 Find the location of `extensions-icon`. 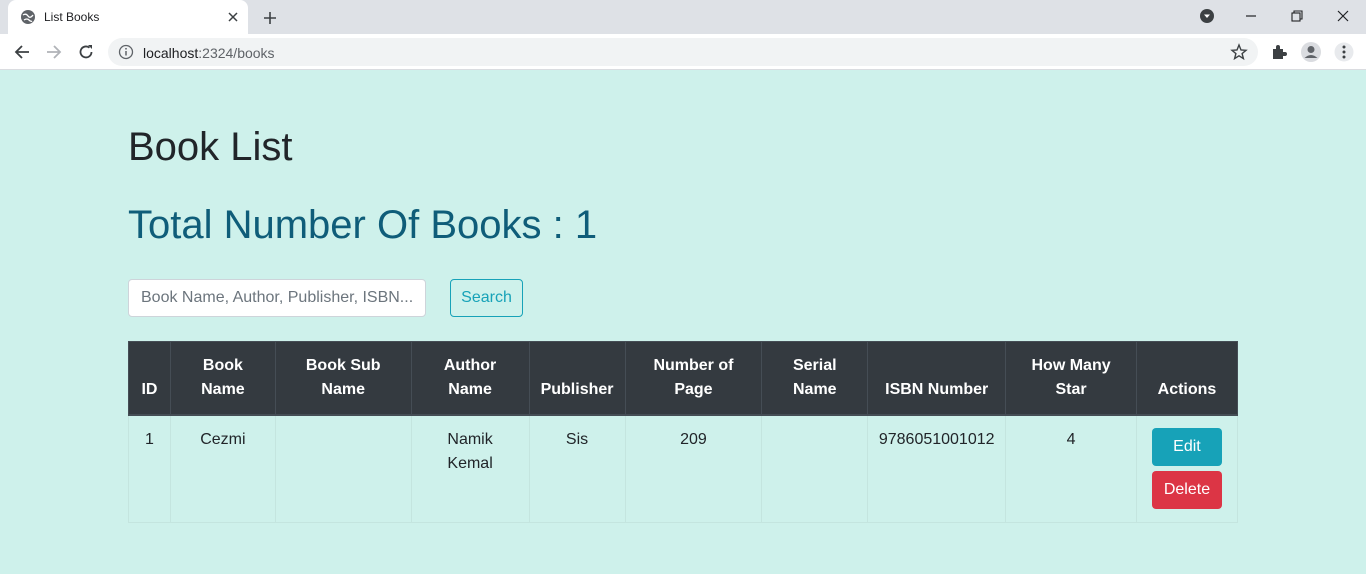

extensions-icon is located at coordinates (1279, 52).